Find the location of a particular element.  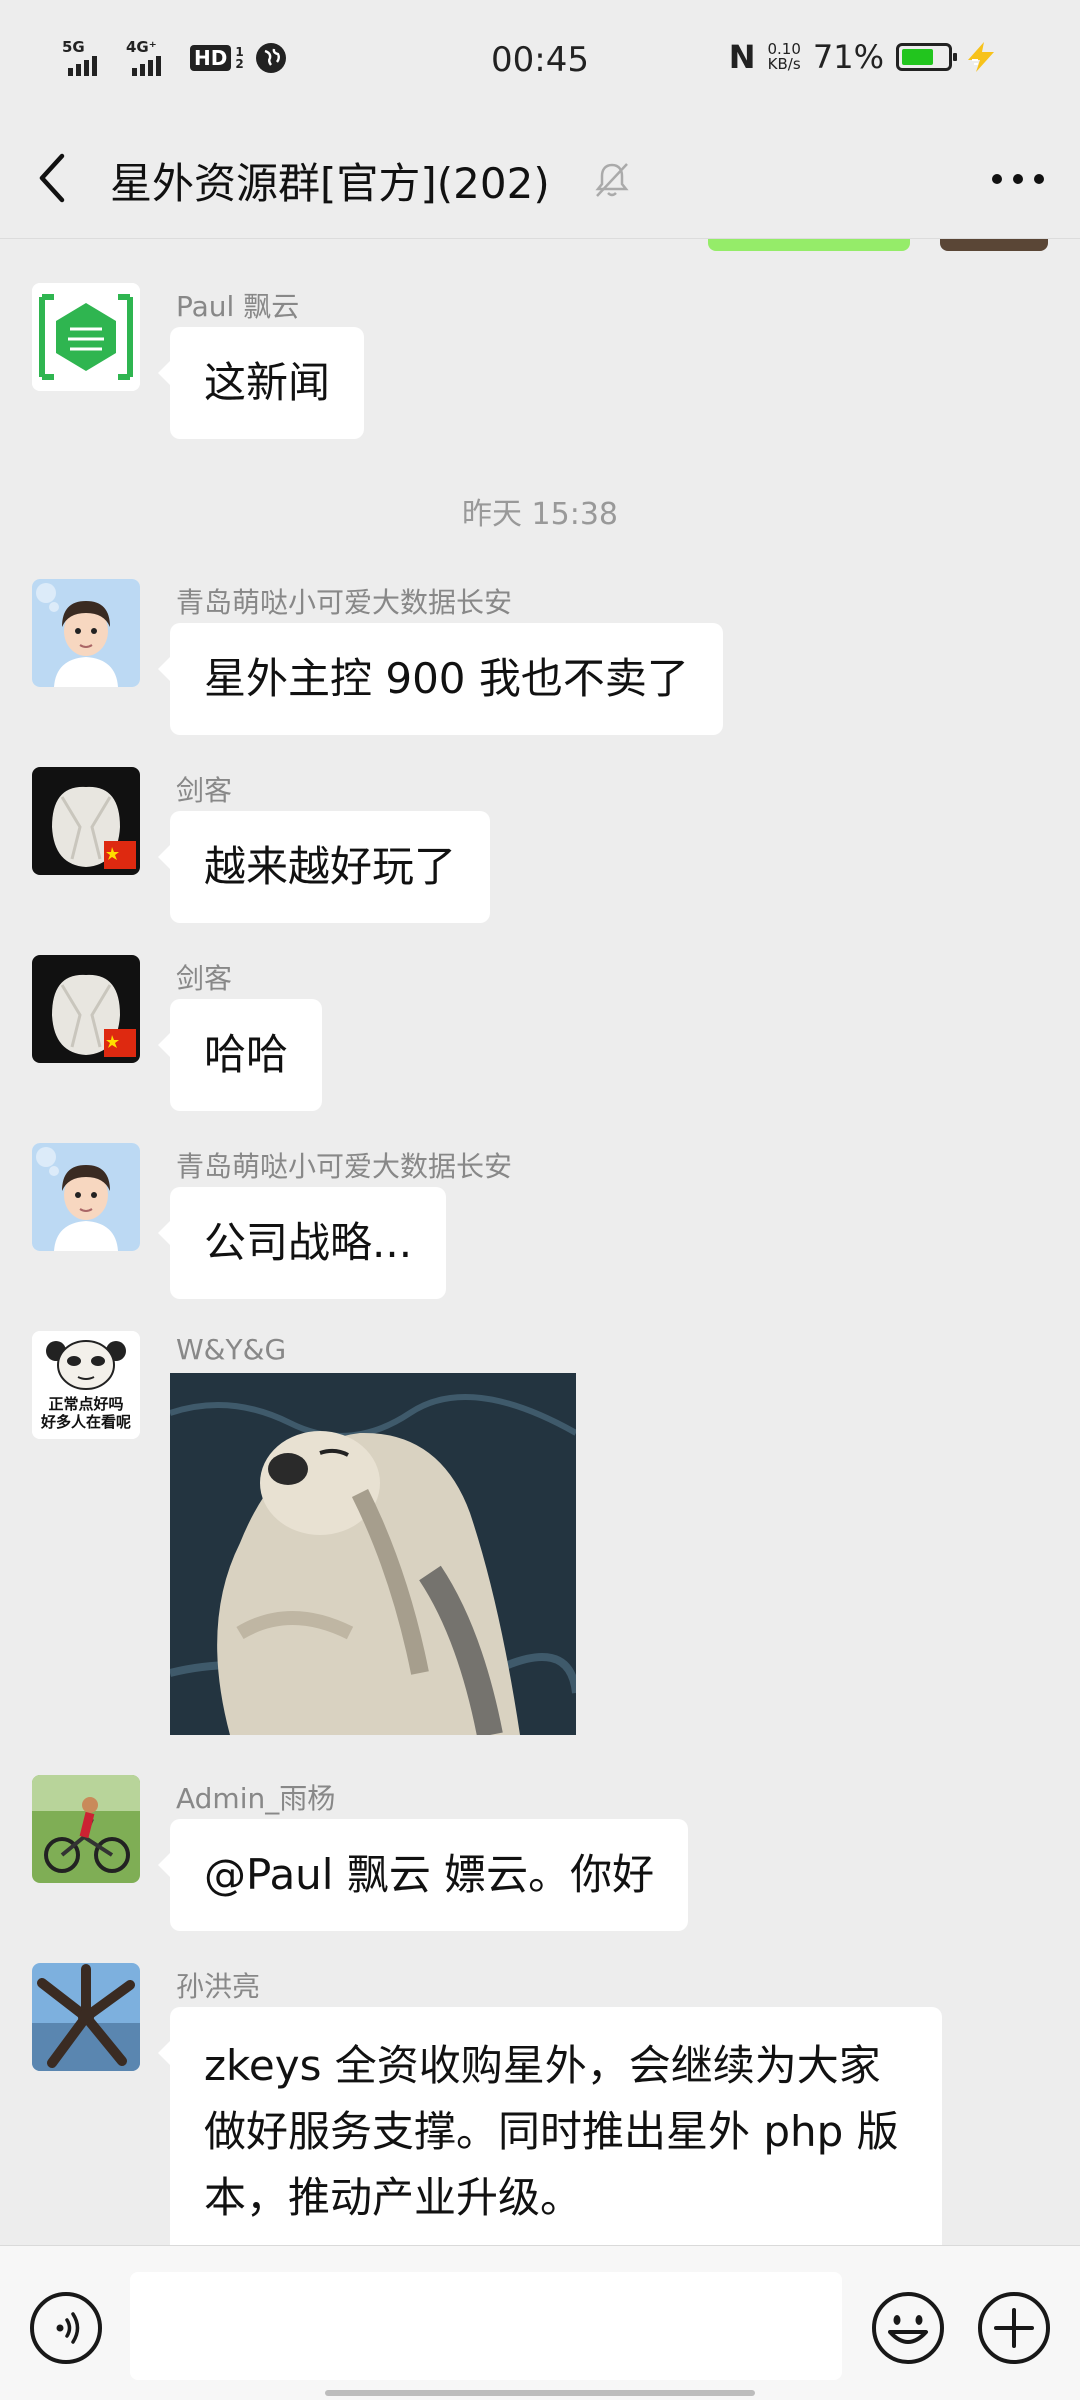

avatar-caption: 好多人在看呢 is located at coordinates (85, 1422).